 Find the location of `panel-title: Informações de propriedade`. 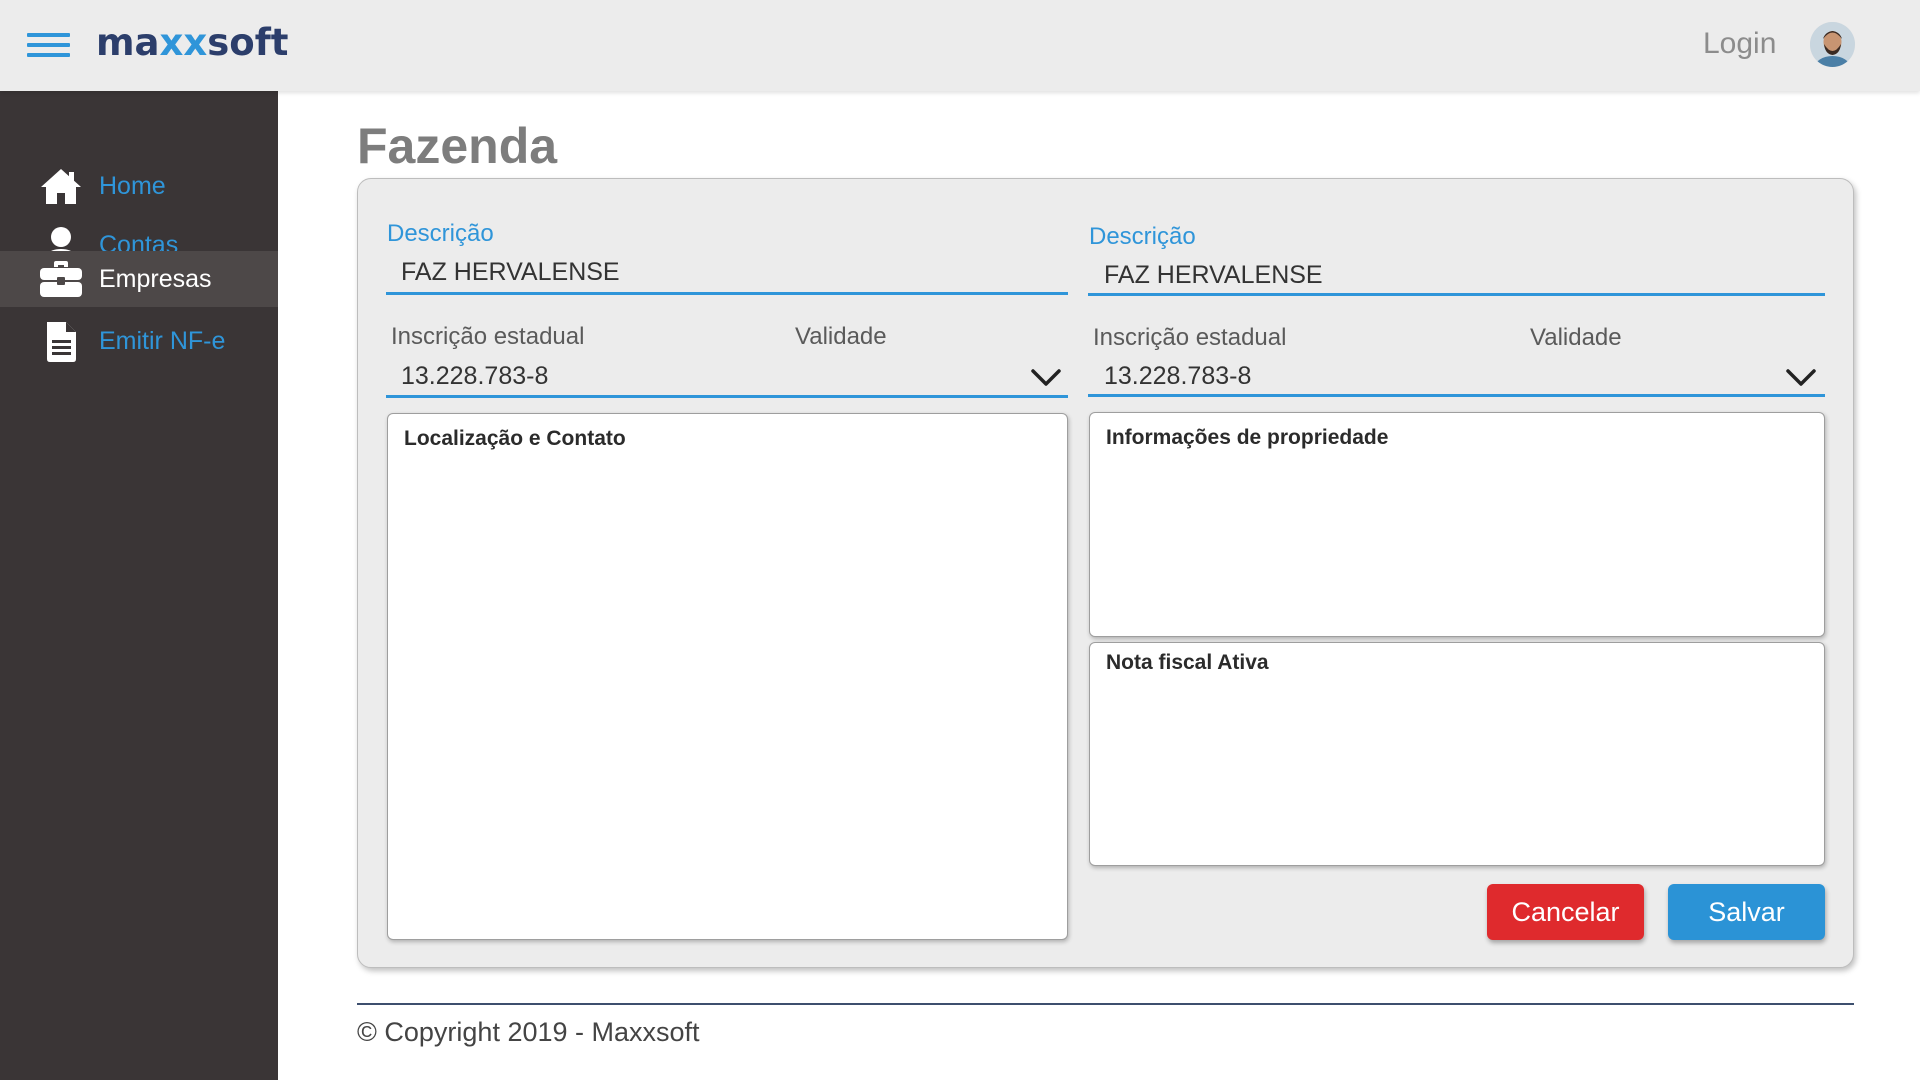

panel-title: Informações de propriedade is located at coordinates (1247, 437).